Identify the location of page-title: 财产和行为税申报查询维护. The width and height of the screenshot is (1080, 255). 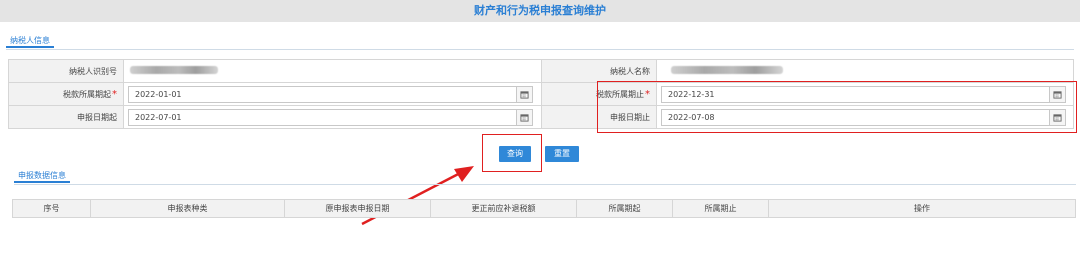
(540, 10).